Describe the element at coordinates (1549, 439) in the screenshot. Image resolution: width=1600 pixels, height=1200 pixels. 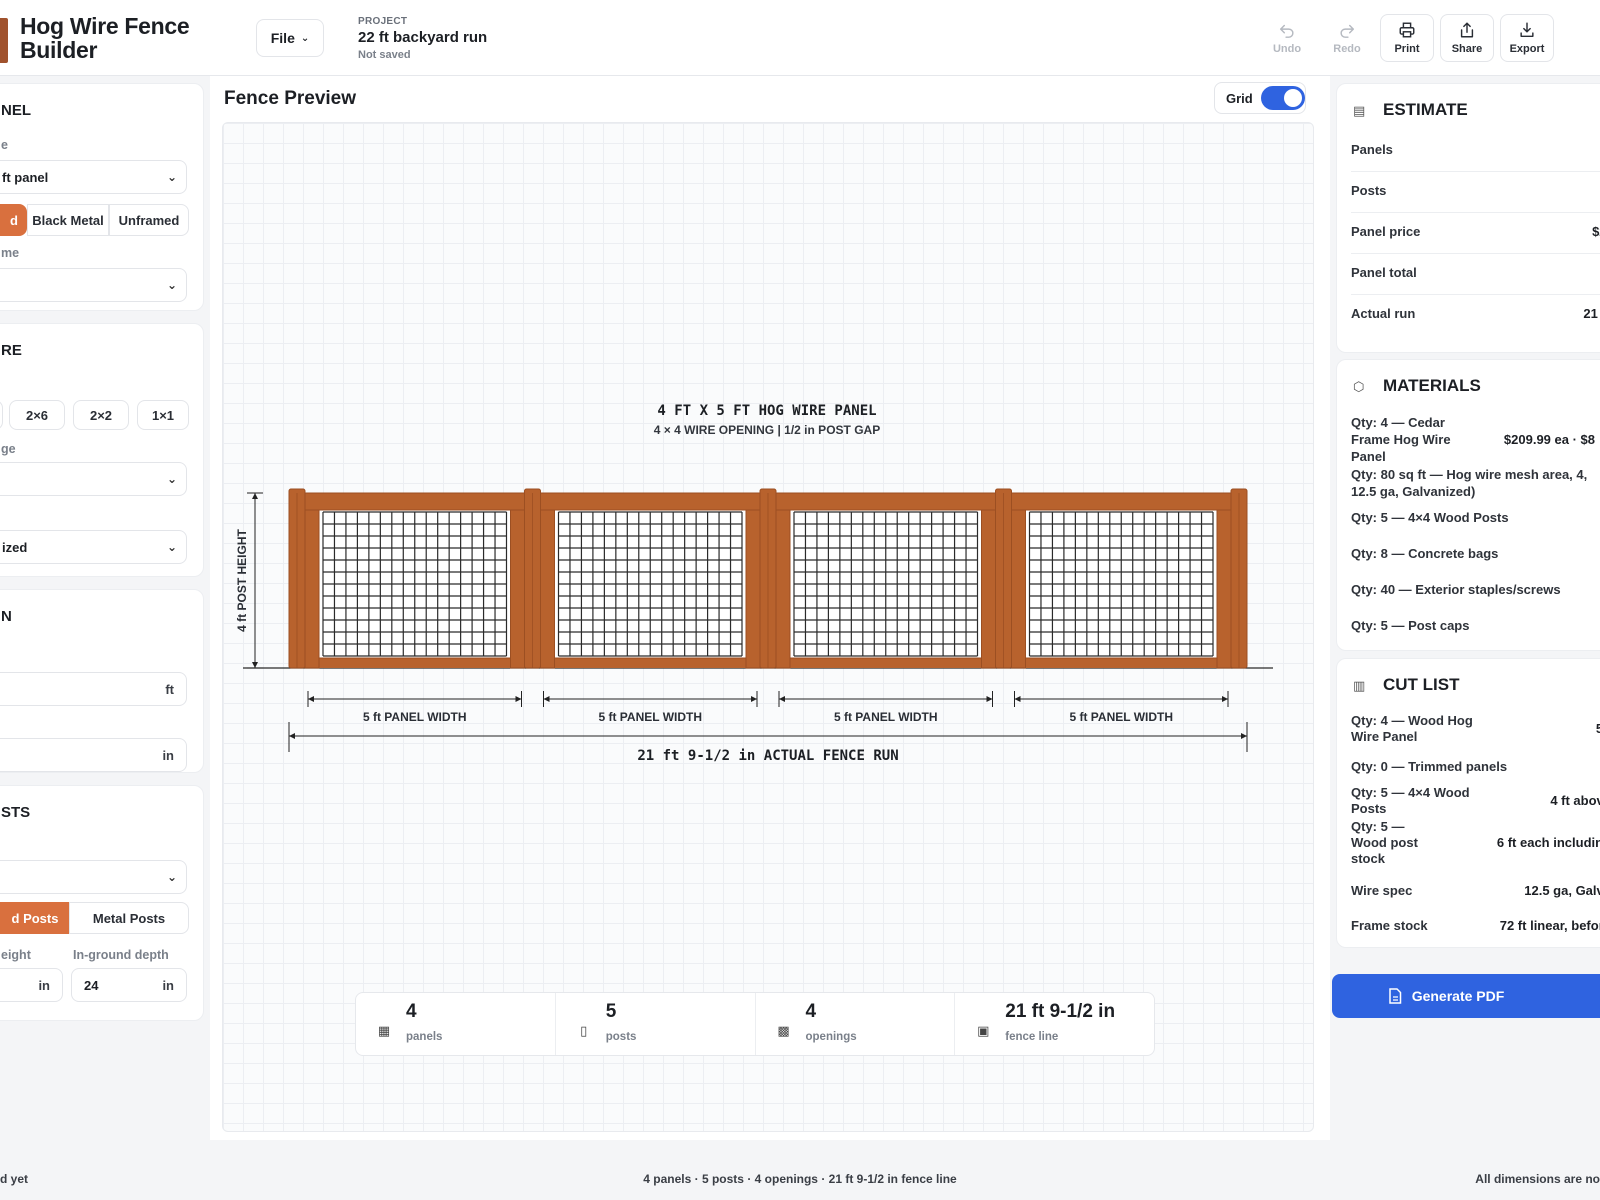
I see `materials-row-value: $209.99 ea · $8` at that location.